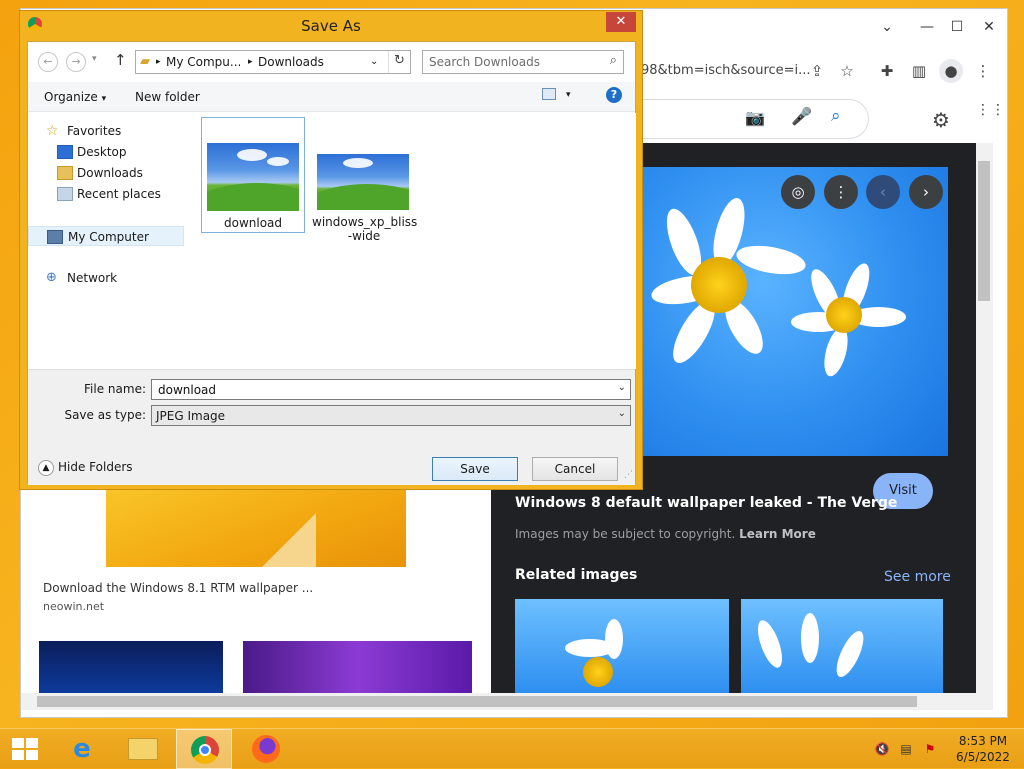  I want to click on tree-recent-label: Recent places, so click(119, 194).